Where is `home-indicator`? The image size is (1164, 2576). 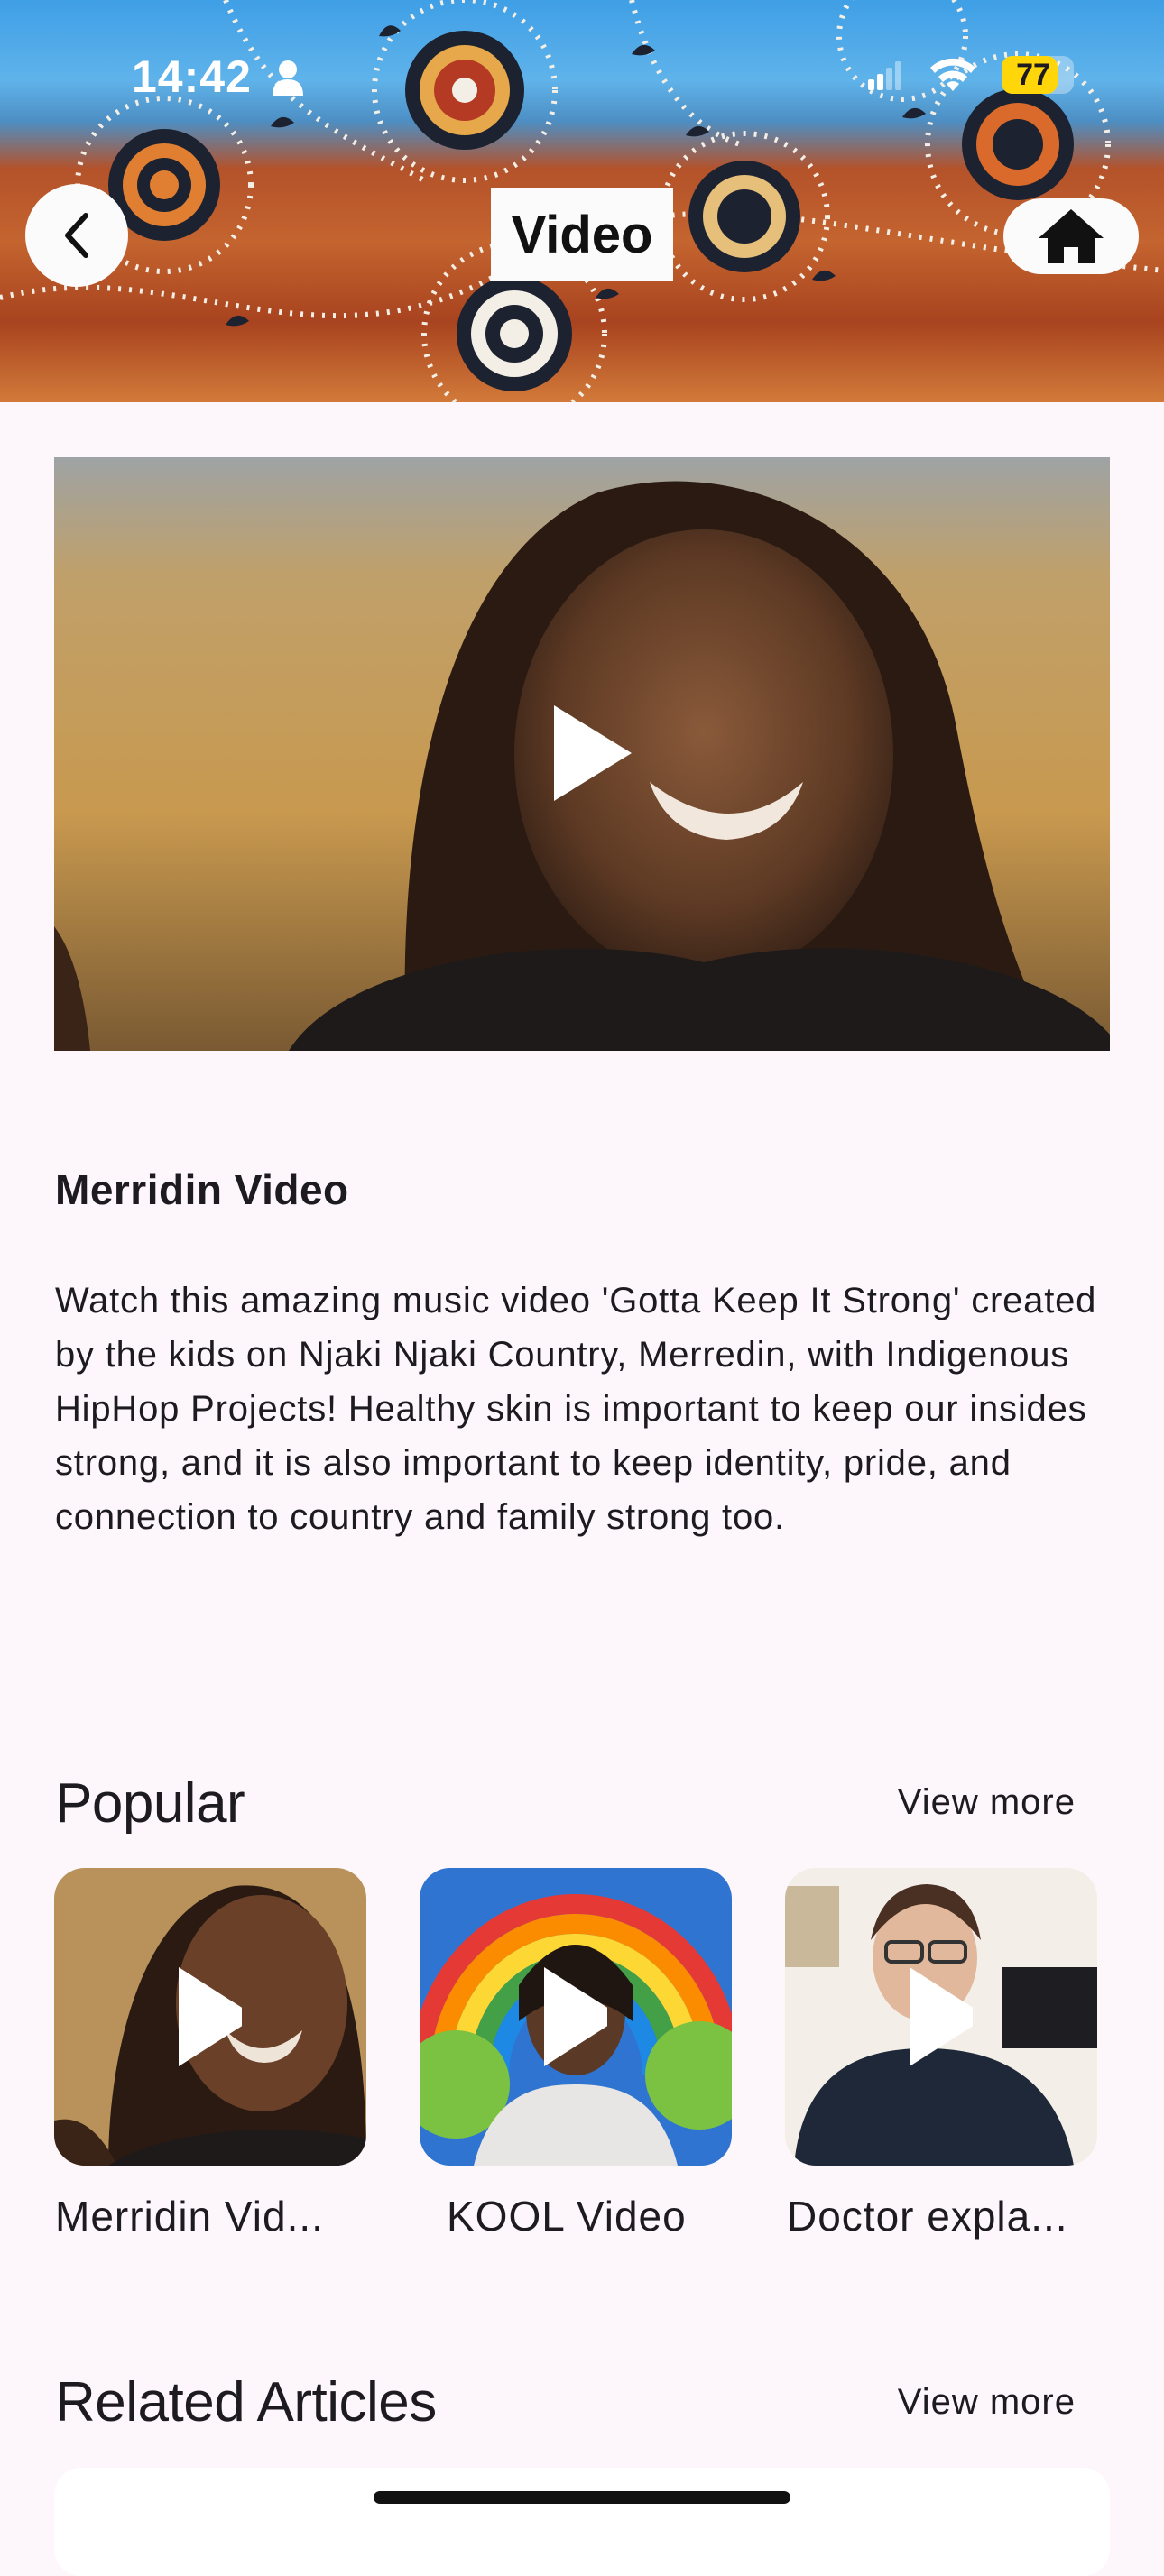
home-indicator is located at coordinates (582, 2497).